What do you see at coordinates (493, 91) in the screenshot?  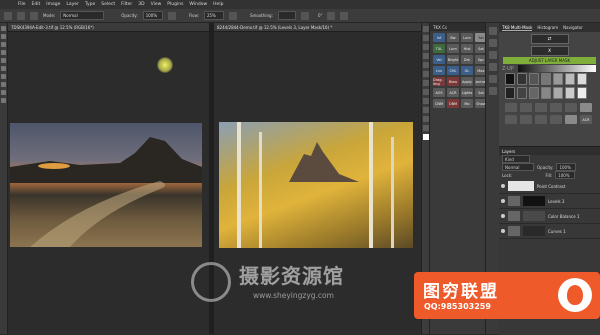 I see `channels-icon` at bounding box center [493, 91].